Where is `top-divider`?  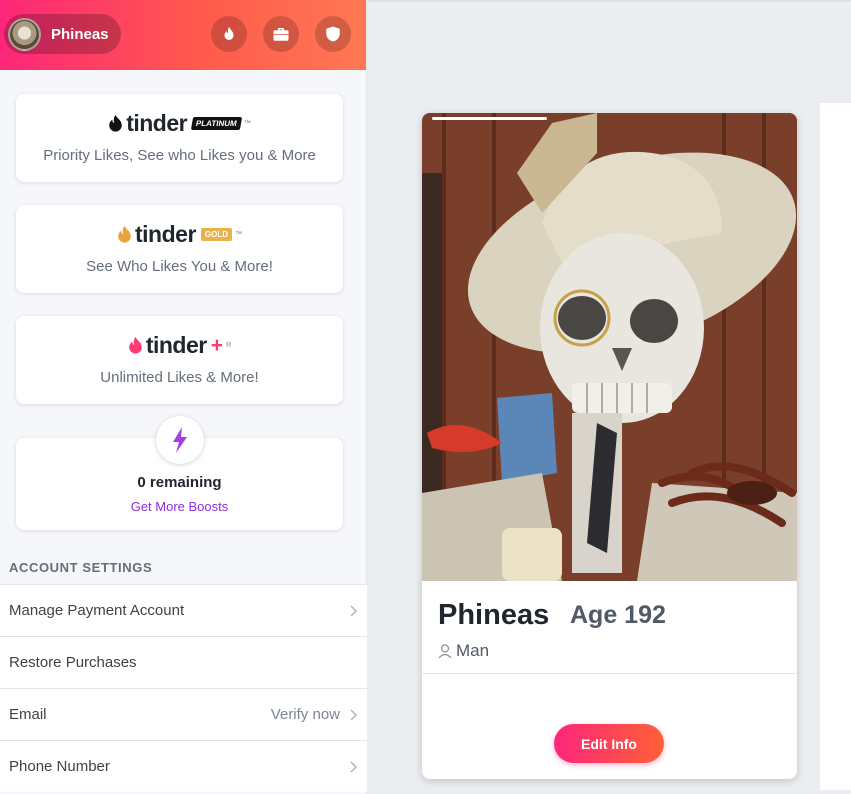 top-divider is located at coordinates (609, 1).